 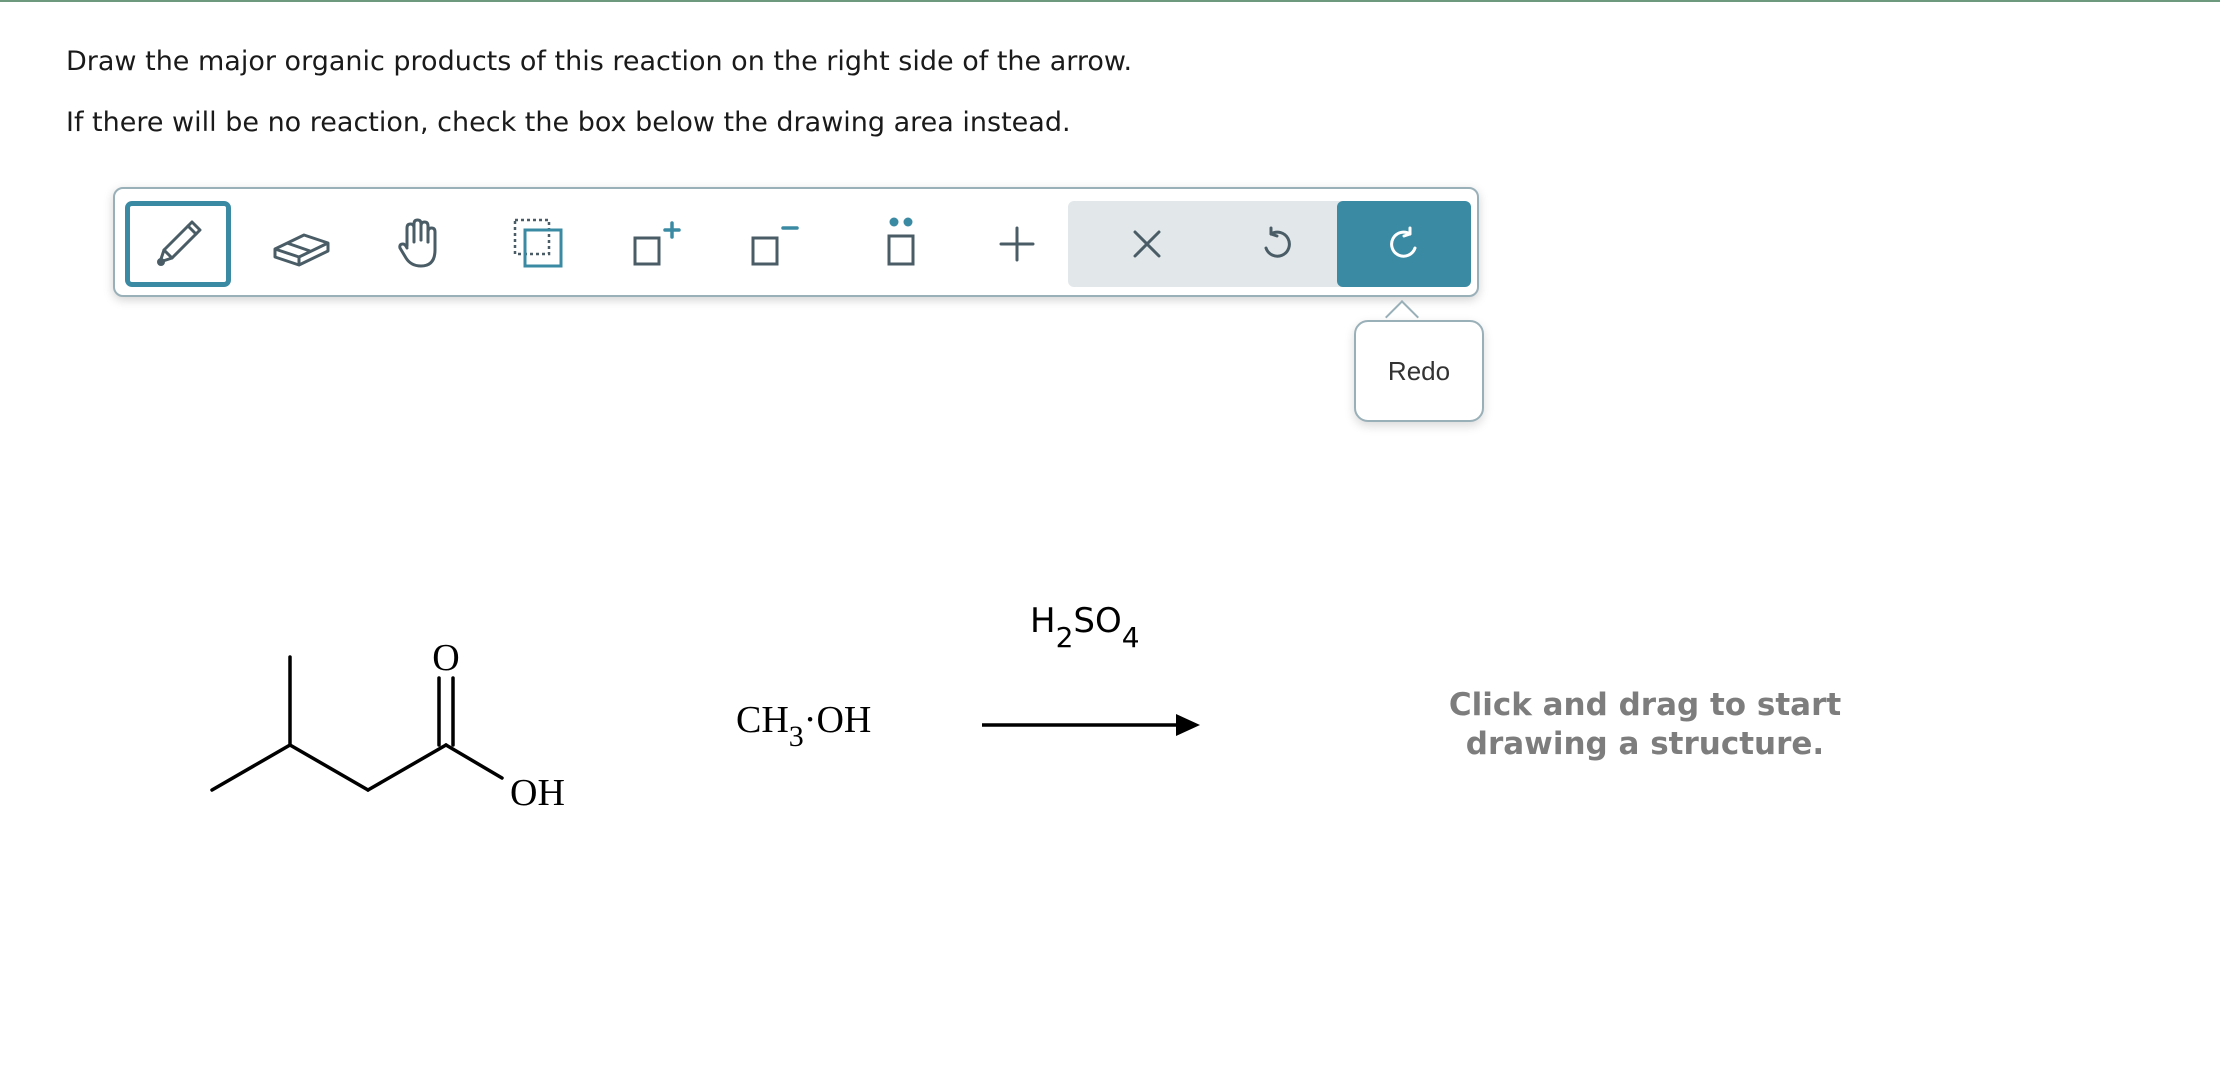 I want to click on carbonyl-oxygen-label: O, so click(x=445, y=658).